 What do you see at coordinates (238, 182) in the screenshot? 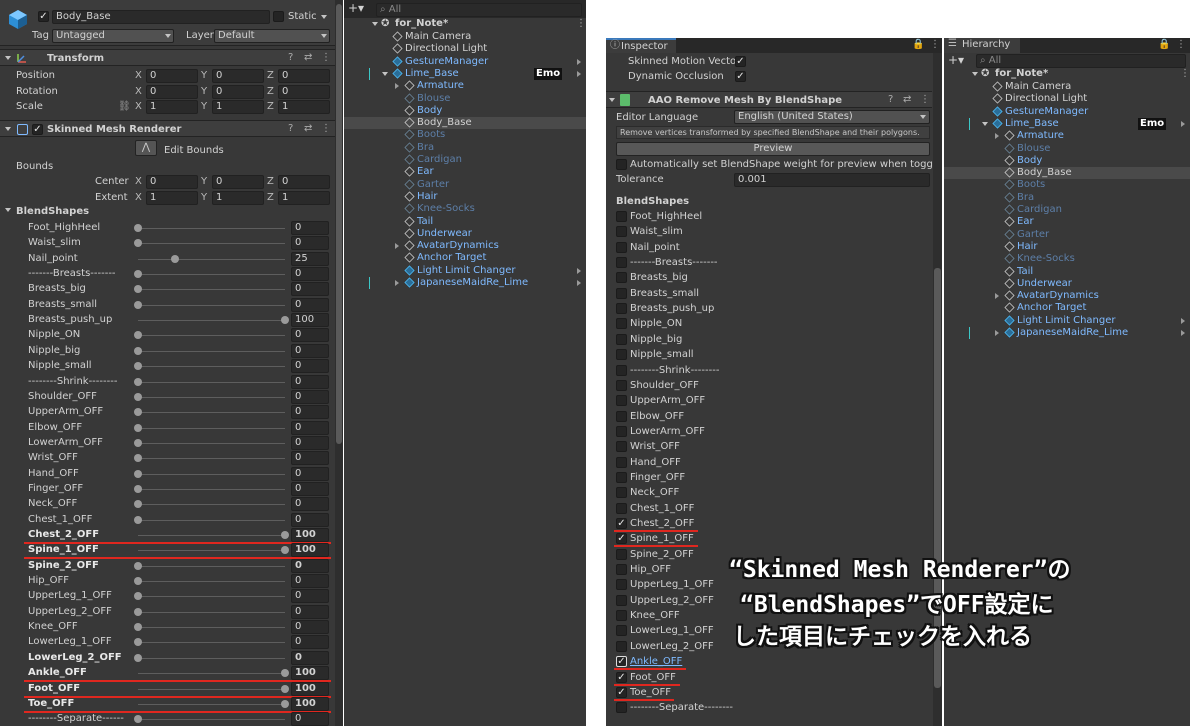
I see `center-y-field: 0` at bounding box center [238, 182].